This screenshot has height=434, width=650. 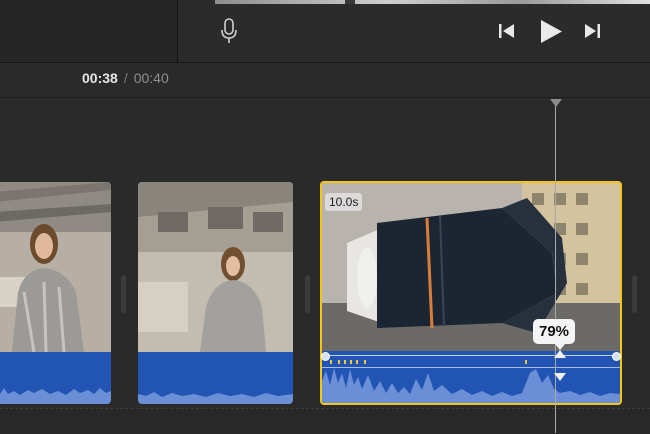 What do you see at coordinates (229, 31) in the screenshot?
I see `microphone-icon` at bounding box center [229, 31].